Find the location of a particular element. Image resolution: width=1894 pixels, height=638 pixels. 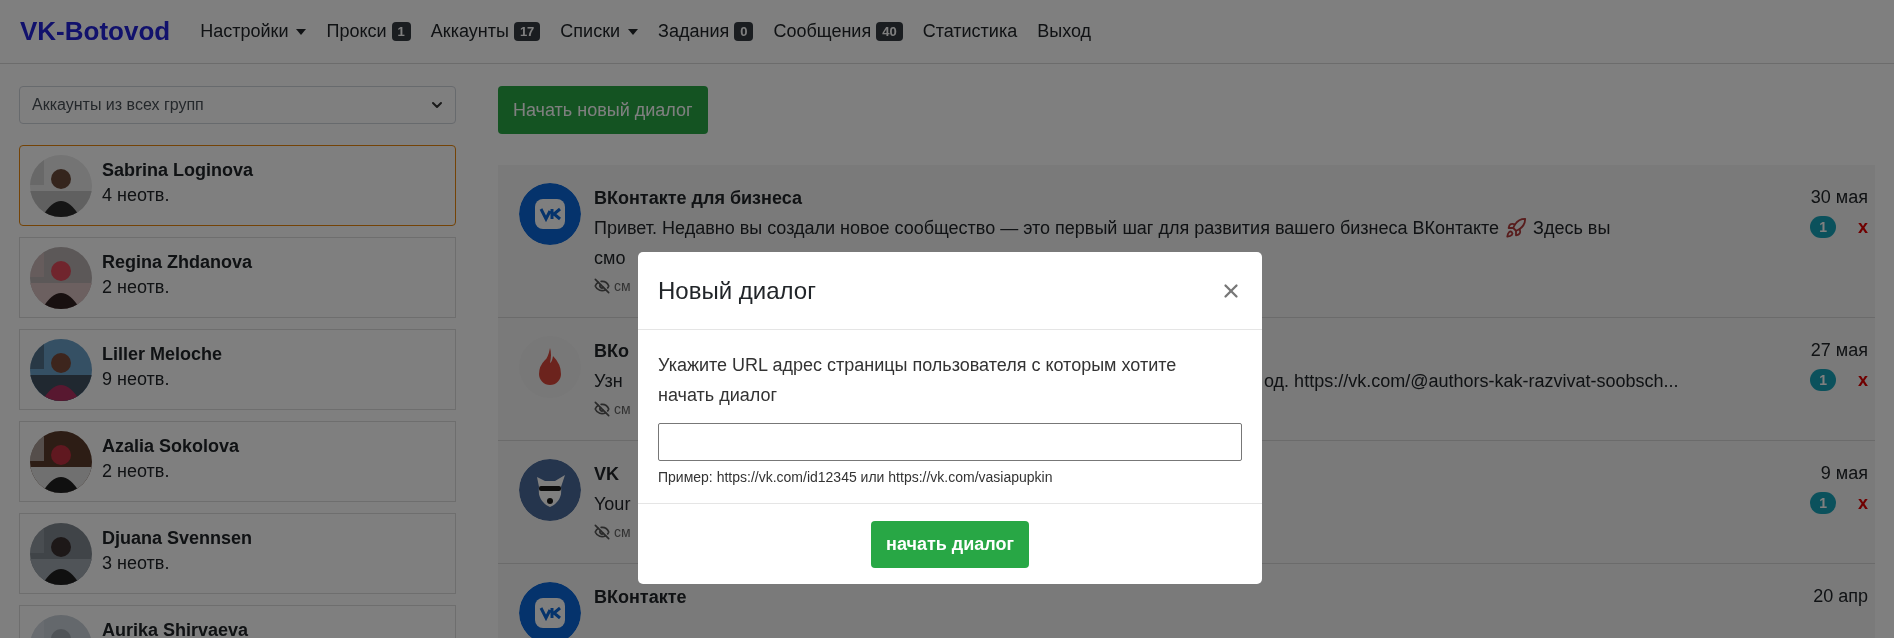

account-name: Sabrina Loginova is located at coordinates (178, 170).